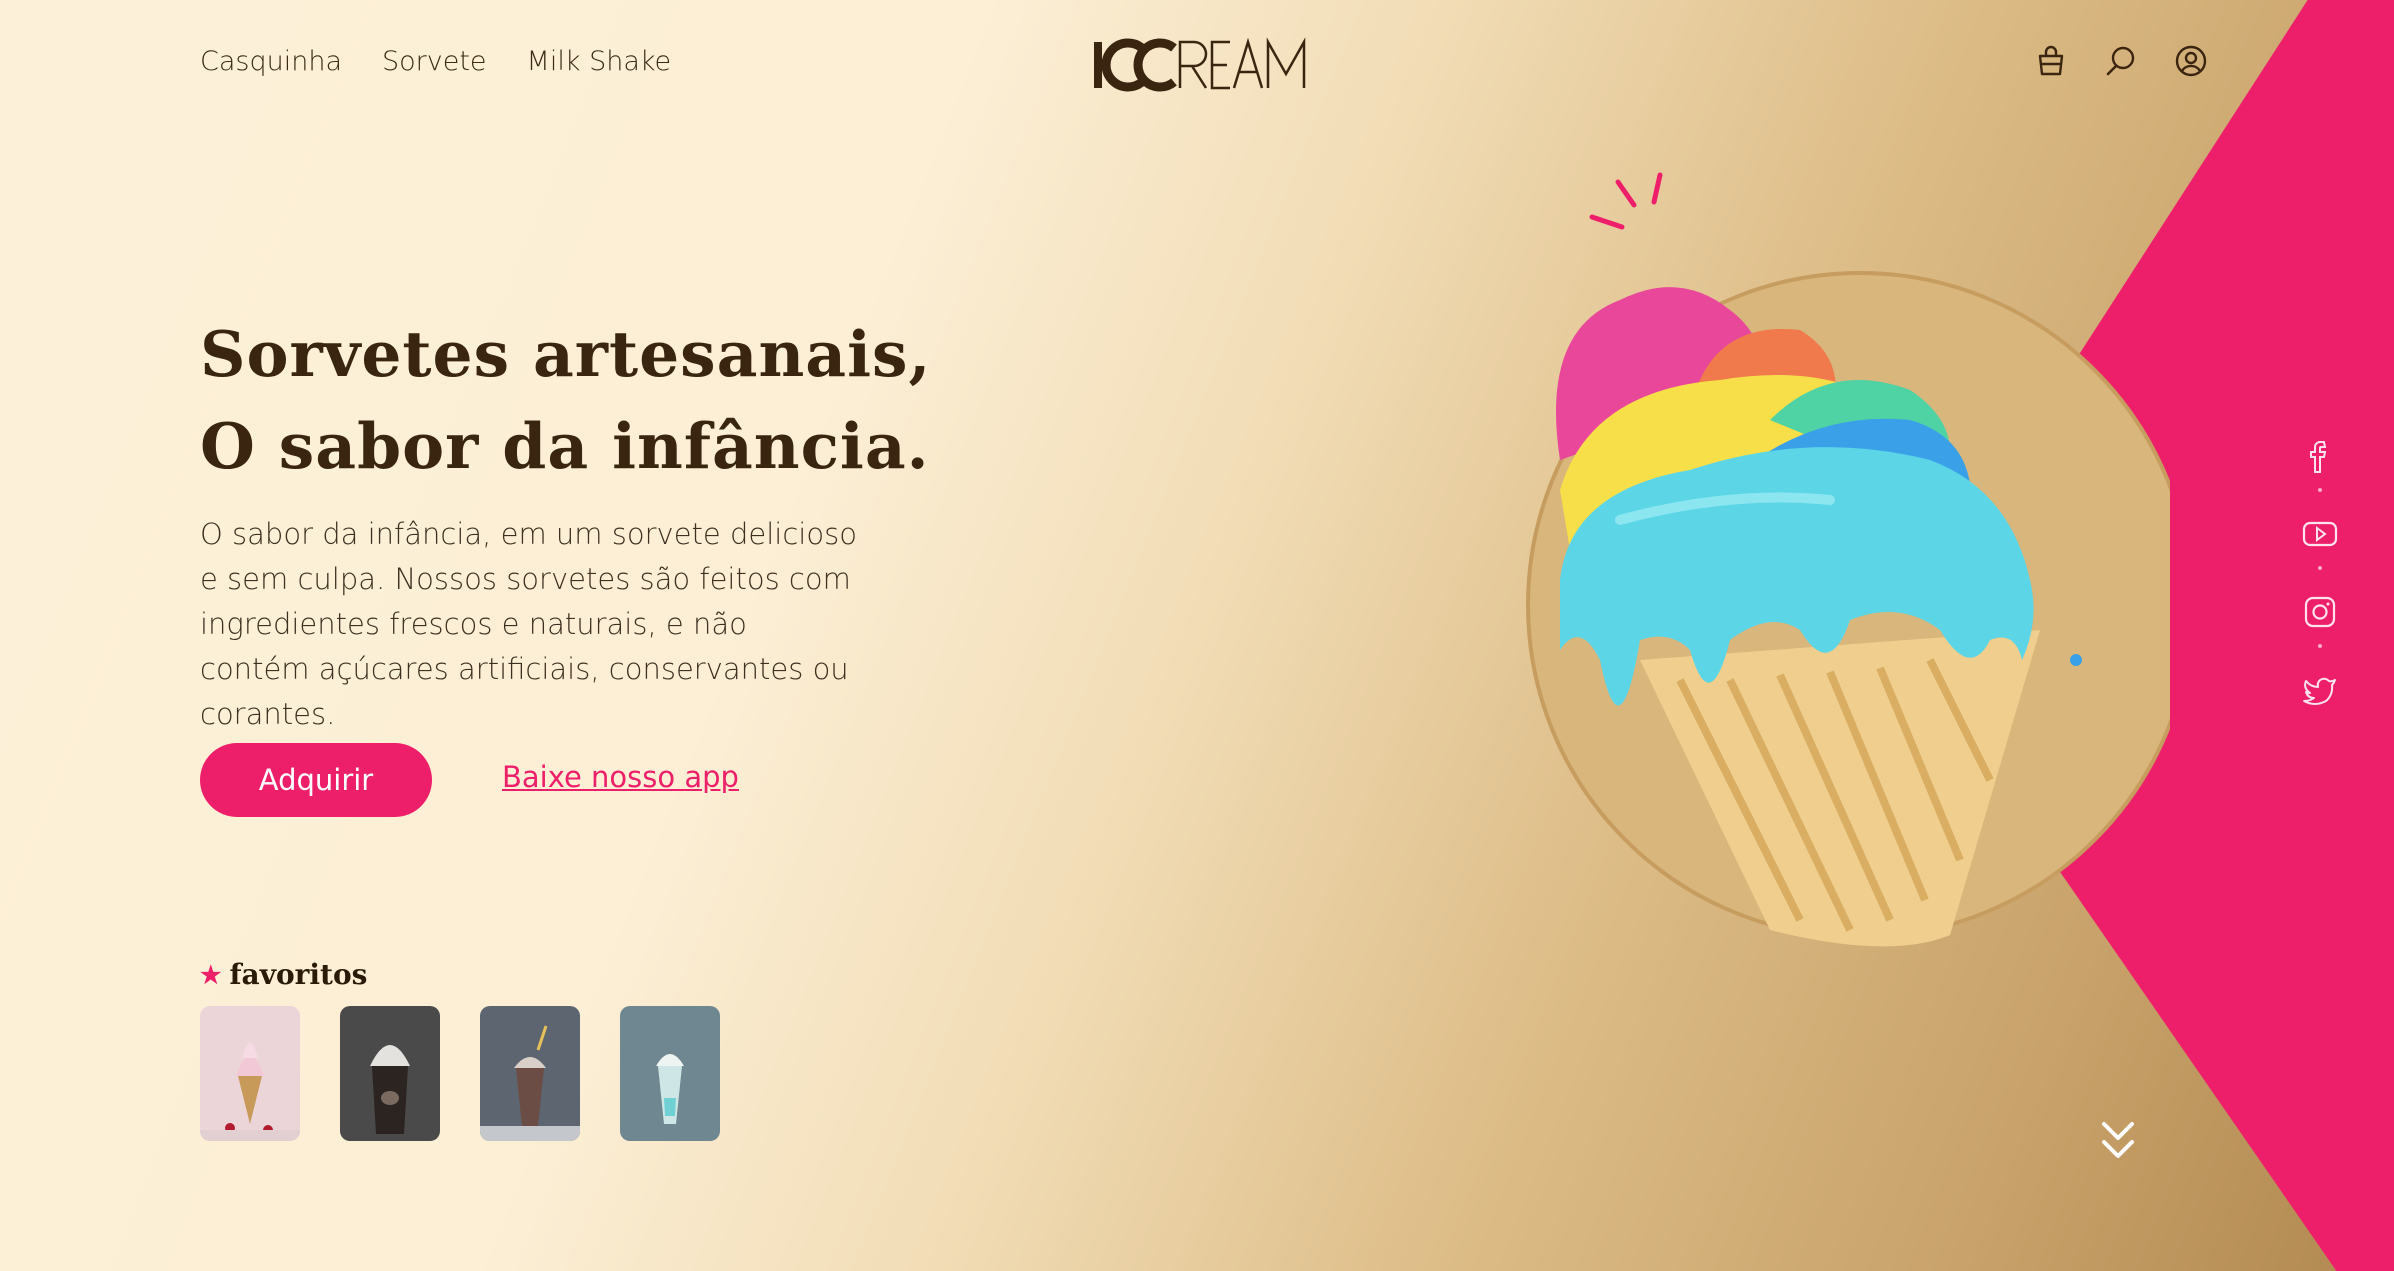  What do you see at coordinates (271, 61) in the screenshot?
I see `nav-casquinha: Casquinha` at bounding box center [271, 61].